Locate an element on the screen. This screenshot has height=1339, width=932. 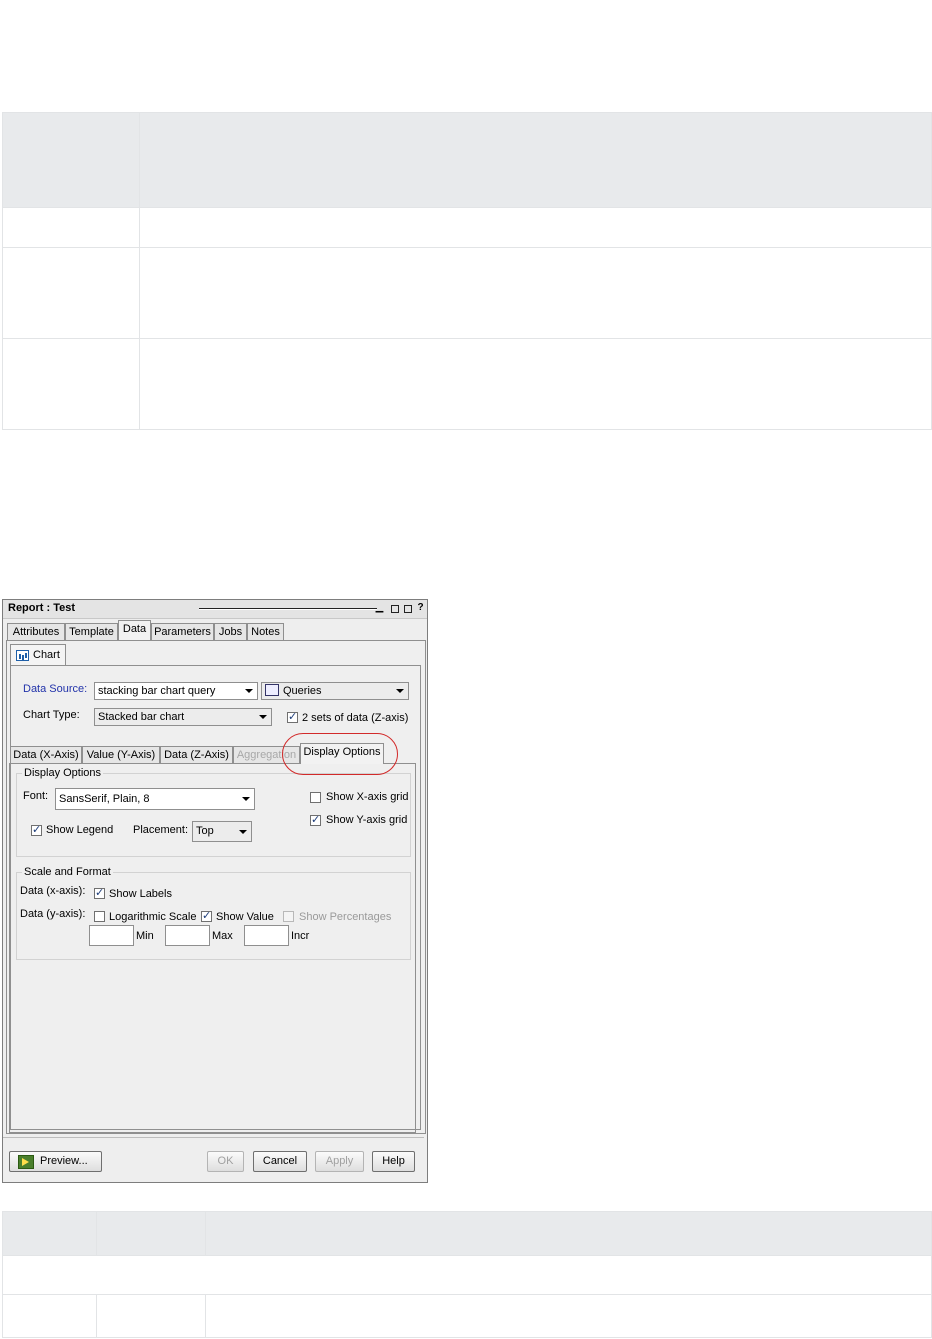
title-bar: Report : Test ▁ ? is located at coordinates (215, 609).